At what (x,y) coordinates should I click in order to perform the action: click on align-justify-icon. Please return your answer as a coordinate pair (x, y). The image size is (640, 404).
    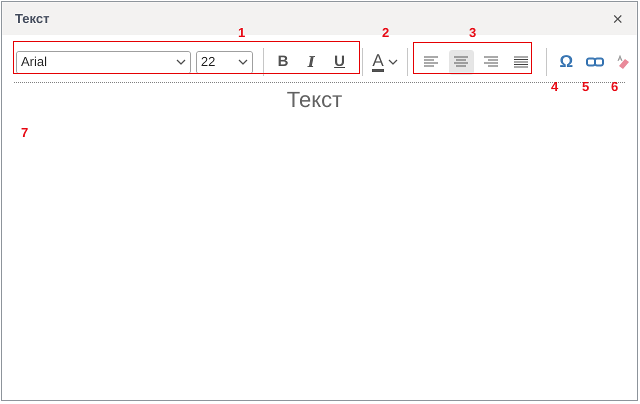
    Looking at the image, I should click on (521, 62).